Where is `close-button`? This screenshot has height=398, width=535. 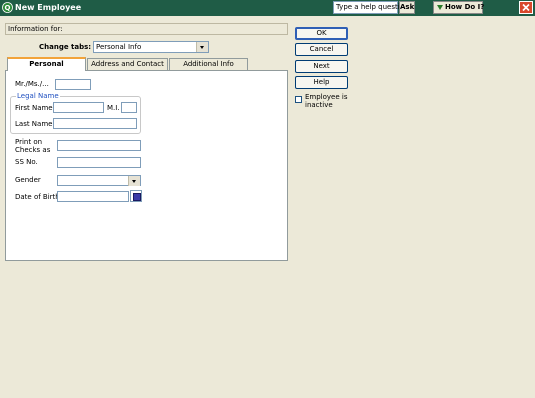 close-button is located at coordinates (526, 7).